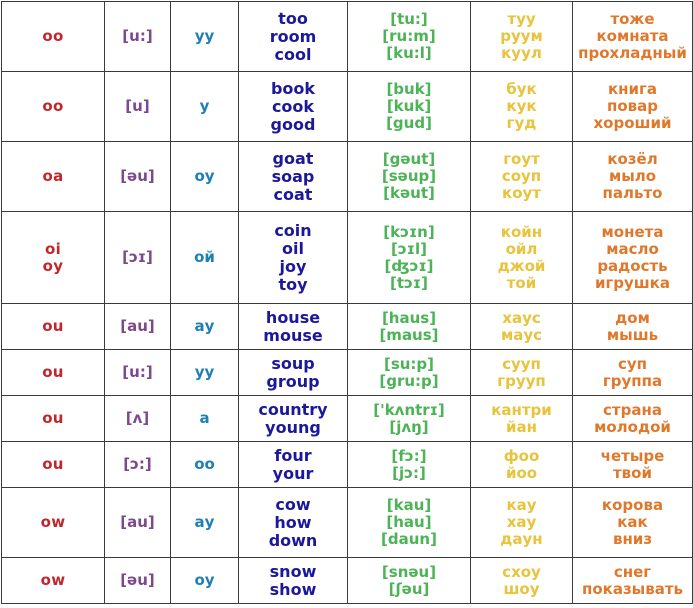 The width and height of the screenshot is (693, 608). I want to click on ipa-symbol: [u:], so click(137, 372).